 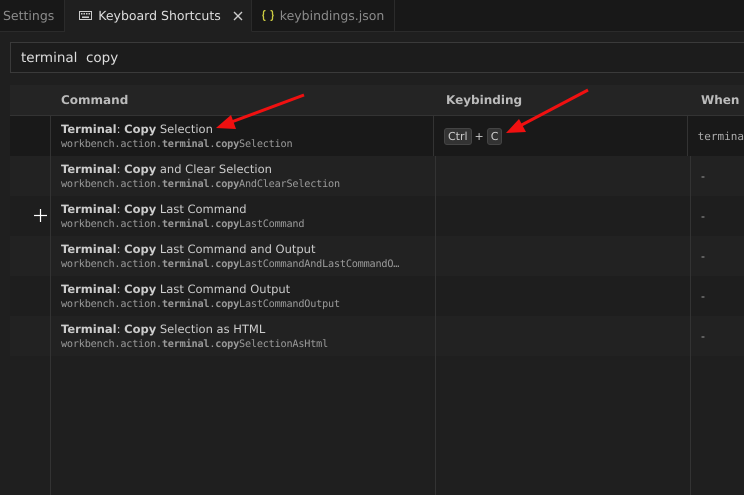 I want to click on editor-tab: Keyboard Shortcuts, so click(x=158, y=16).